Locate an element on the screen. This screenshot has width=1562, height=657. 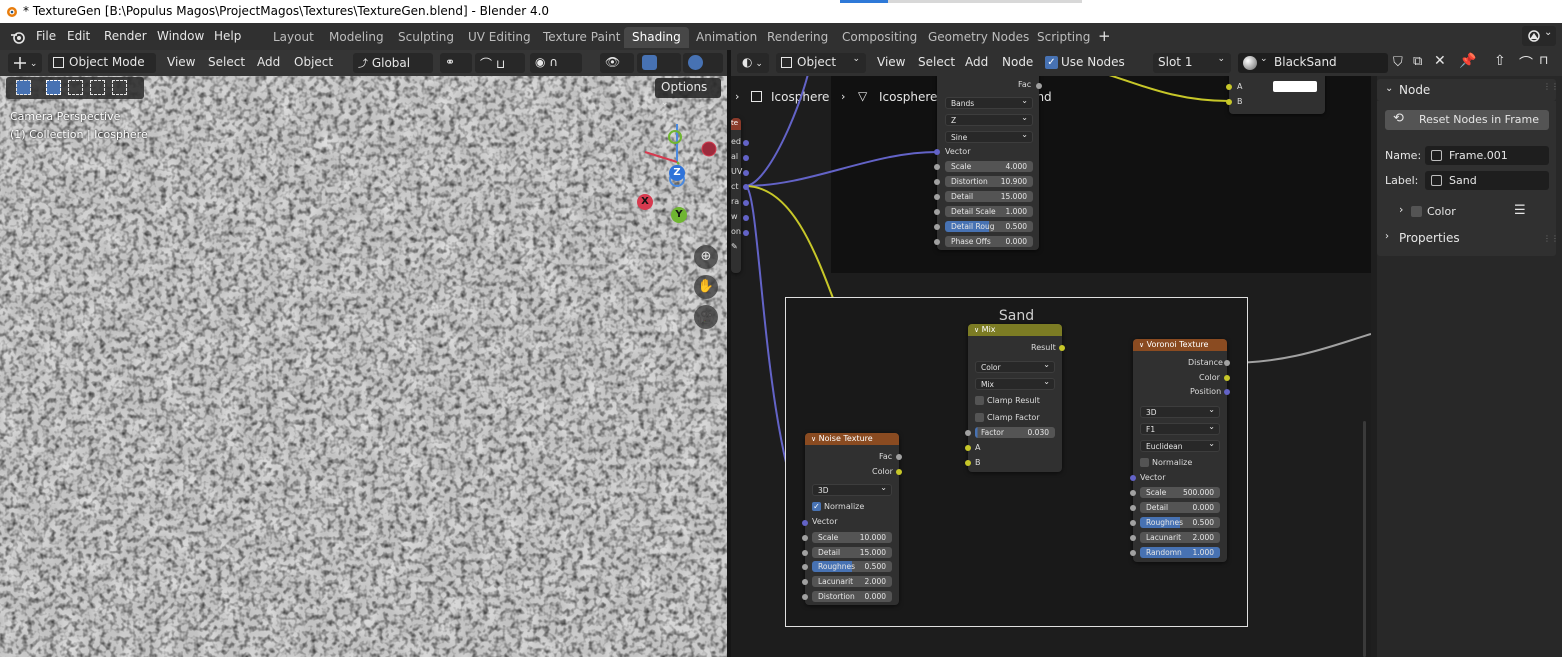
pan-hand-icon: ✋ is located at coordinates (706, 287).